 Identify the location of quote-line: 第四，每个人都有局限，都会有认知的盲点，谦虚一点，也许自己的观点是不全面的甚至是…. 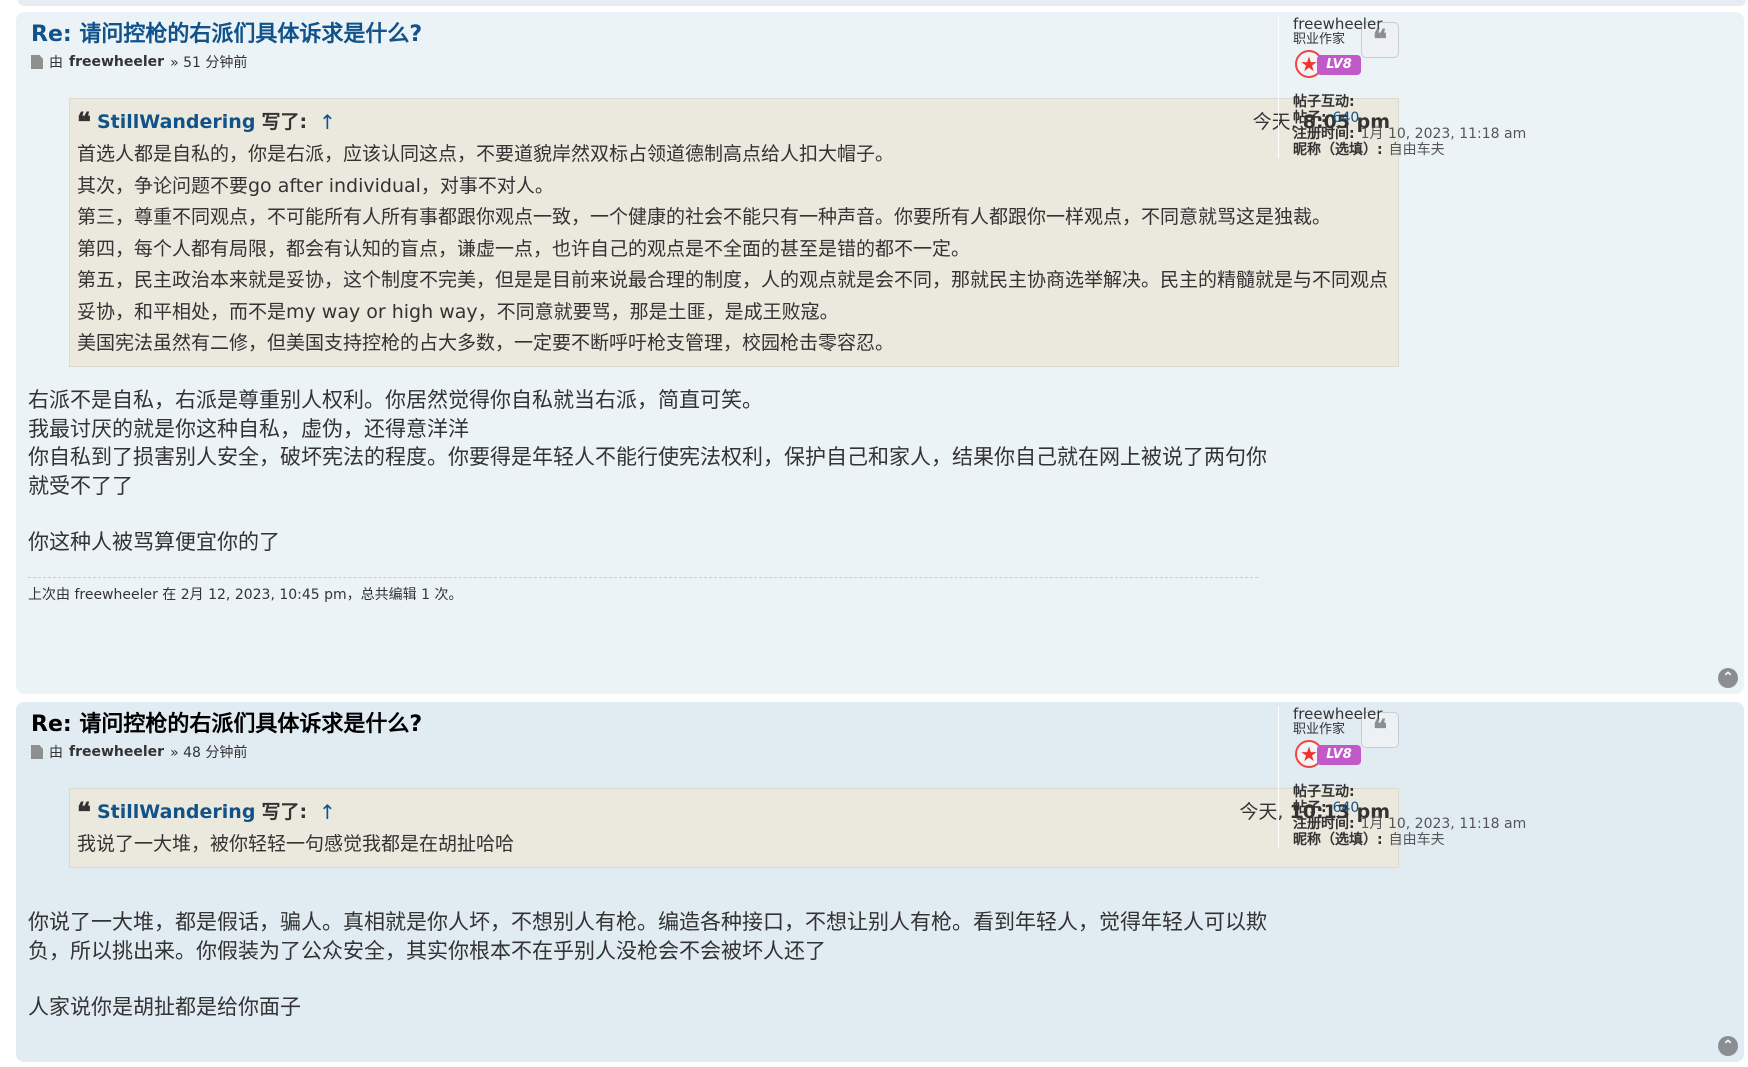
(524, 248).